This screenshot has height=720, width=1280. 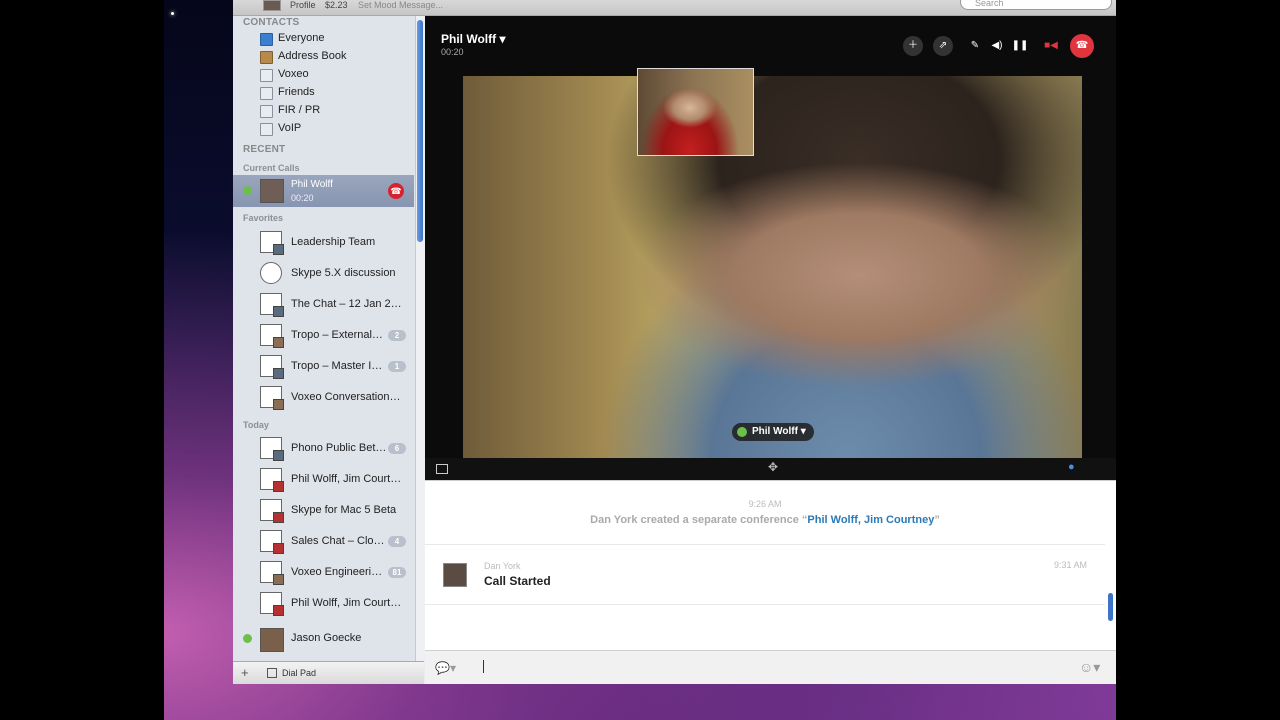 What do you see at coordinates (299, 673) in the screenshot?
I see `dial-pad-button: Dial Pad` at bounding box center [299, 673].